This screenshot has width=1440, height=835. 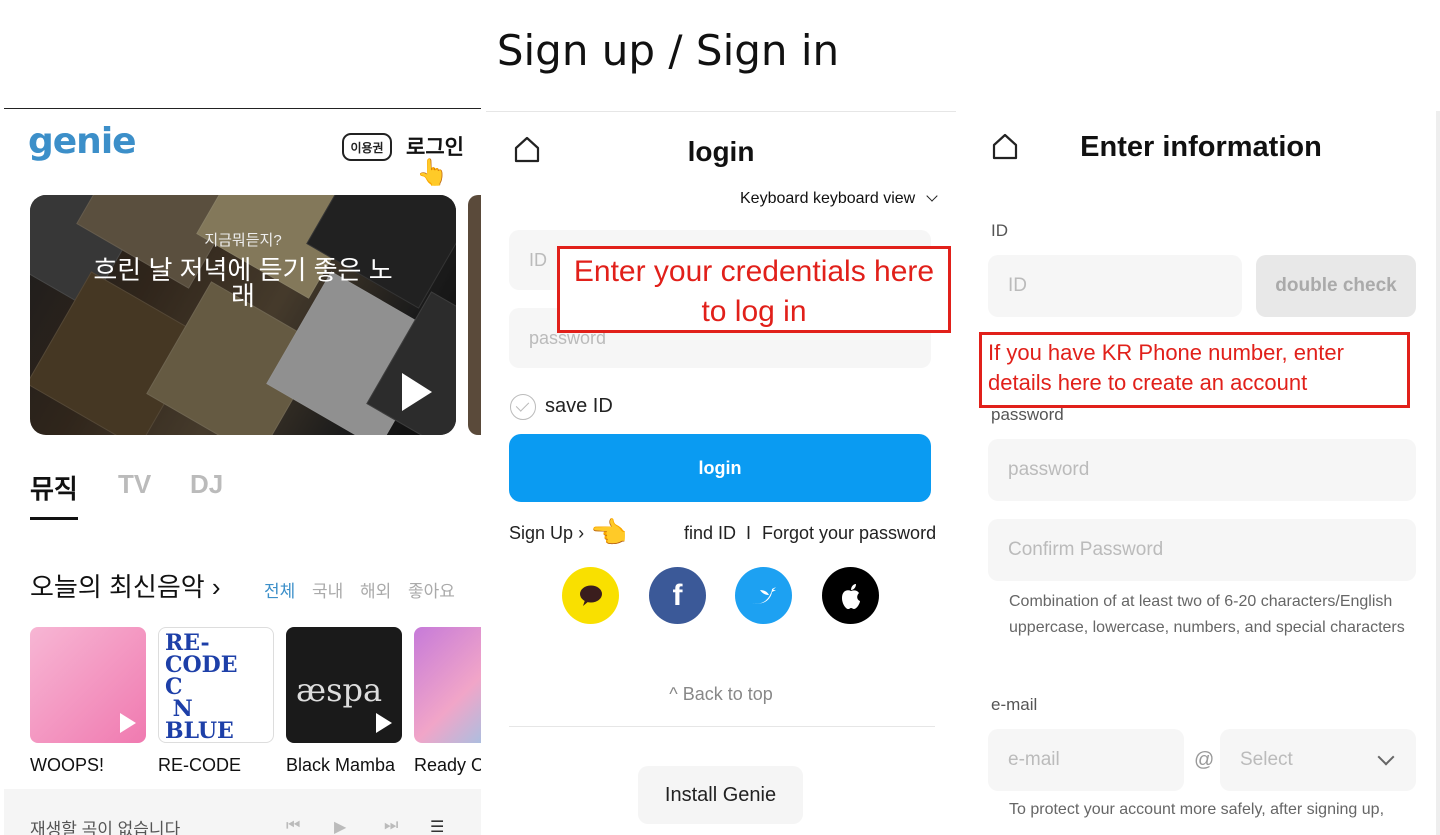 What do you see at coordinates (367, 147) in the screenshot?
I see `pass-button: 이용권` at bounding box center [367, 147].